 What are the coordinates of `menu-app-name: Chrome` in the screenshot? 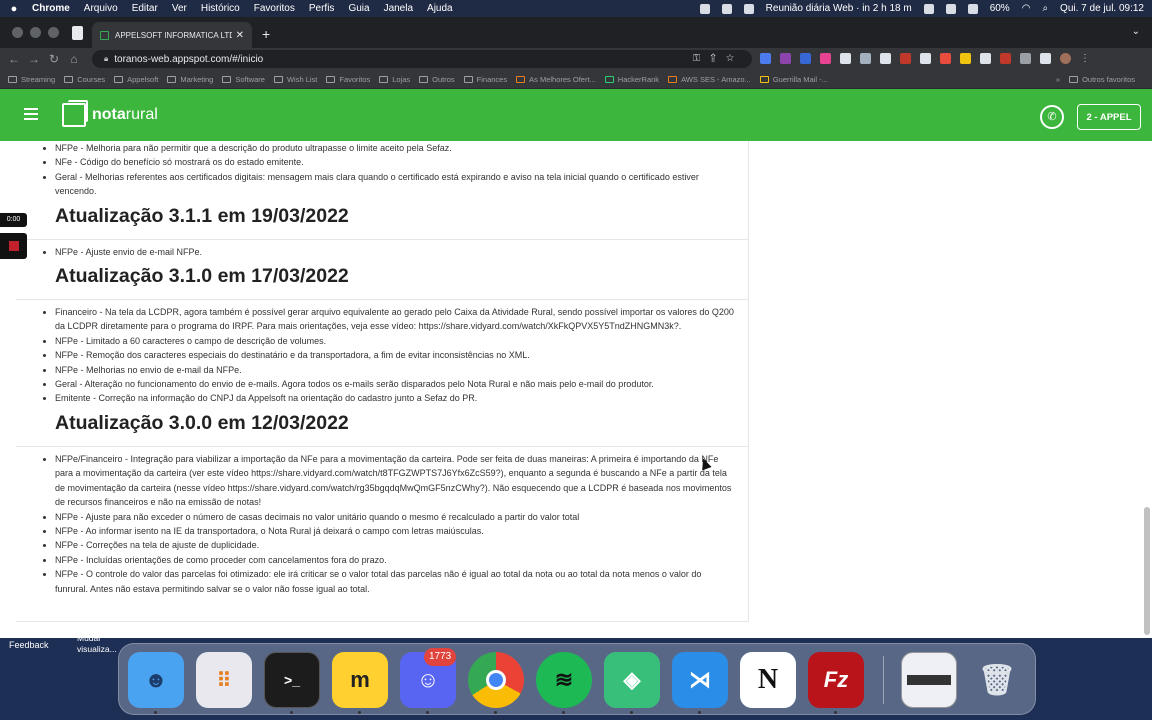 It's located at (51, 8).